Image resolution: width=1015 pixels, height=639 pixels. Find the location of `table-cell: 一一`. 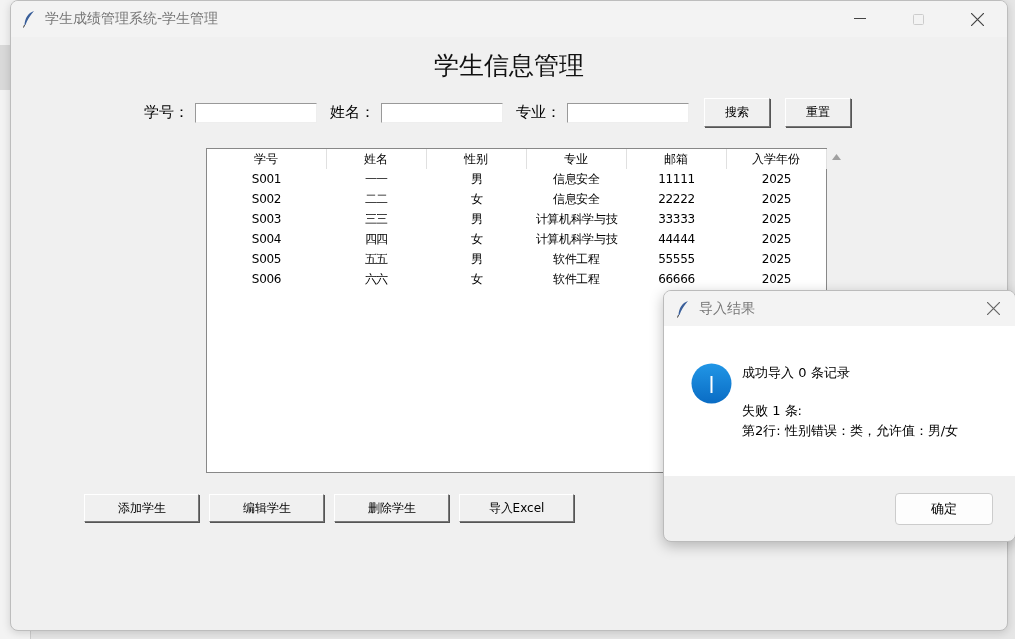

table-cell: 一一 is located at coordinates (376, 178).